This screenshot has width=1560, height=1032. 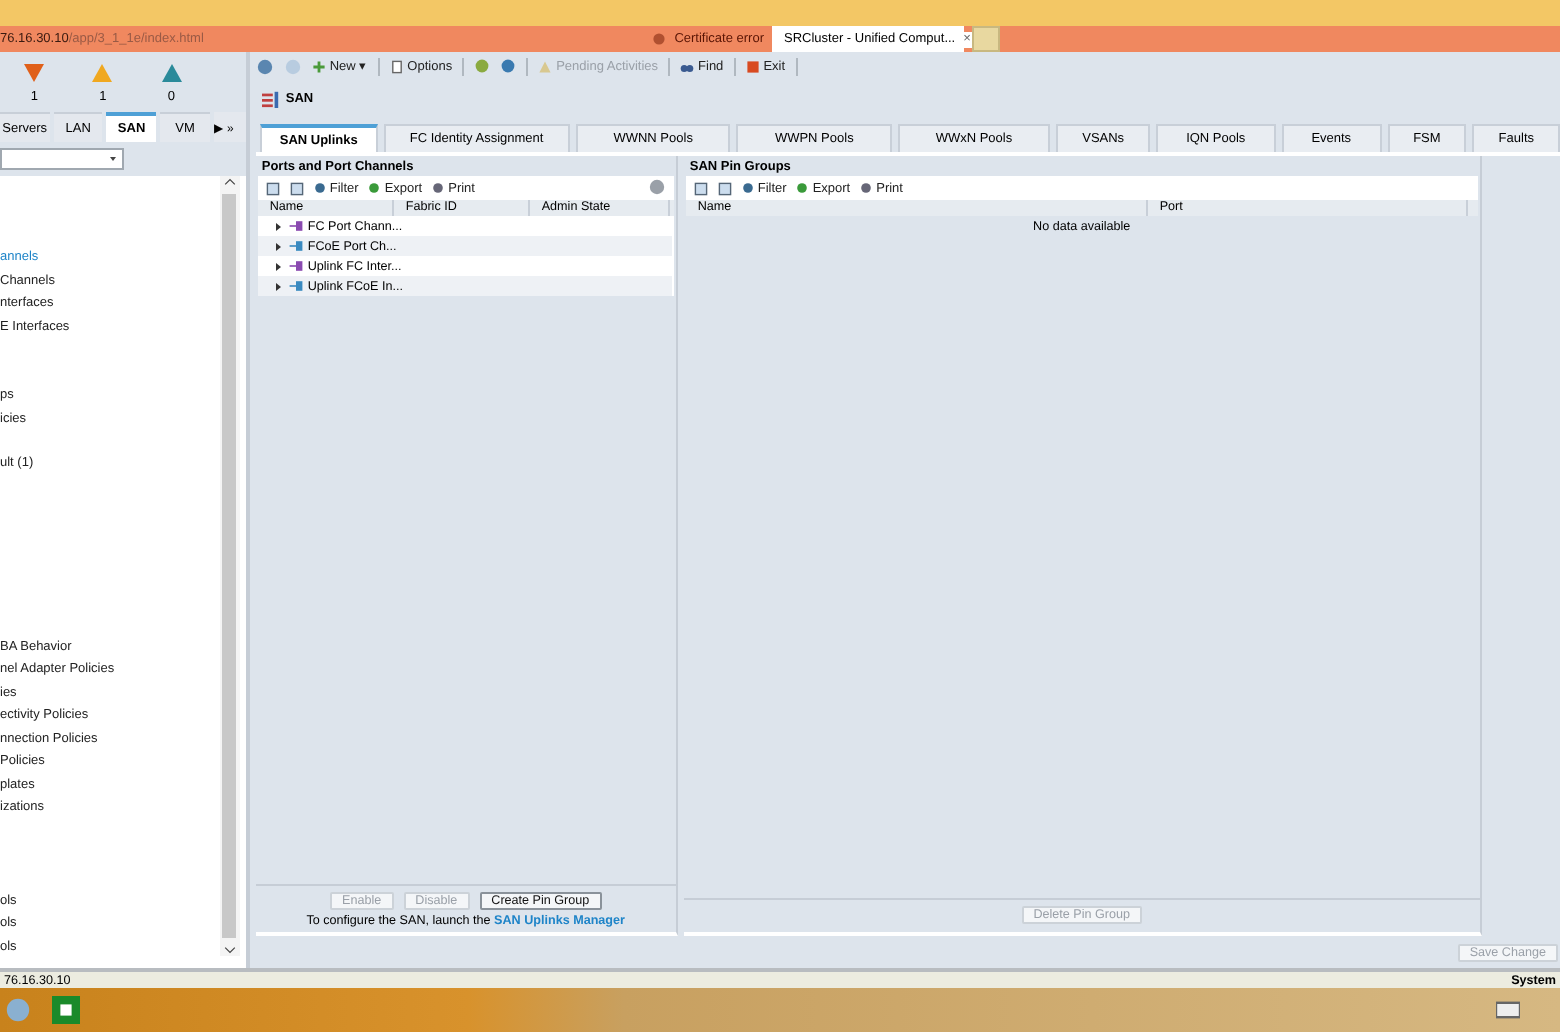 I want to click on scroll-down-icon, so click(x=229, y=950).